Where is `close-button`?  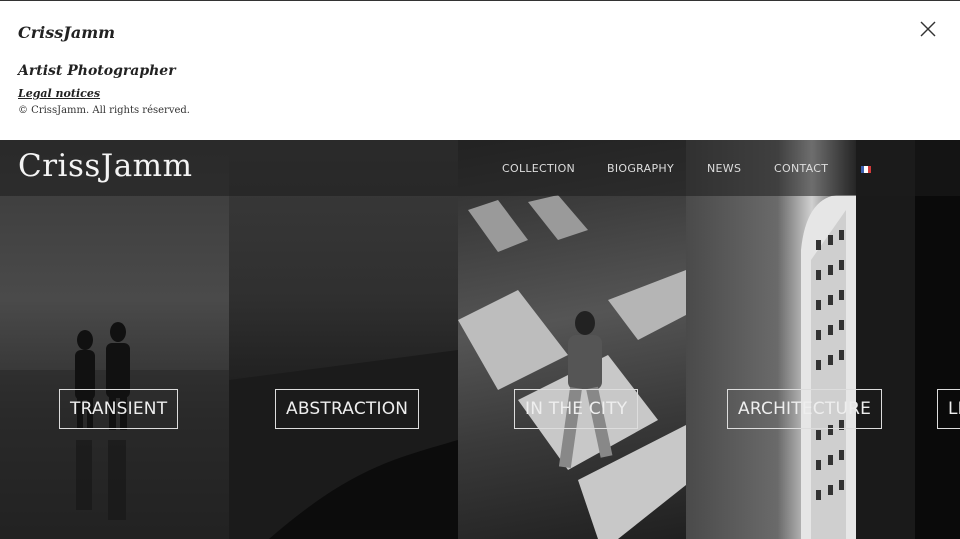
close-button is located at coordinates (928, 29).